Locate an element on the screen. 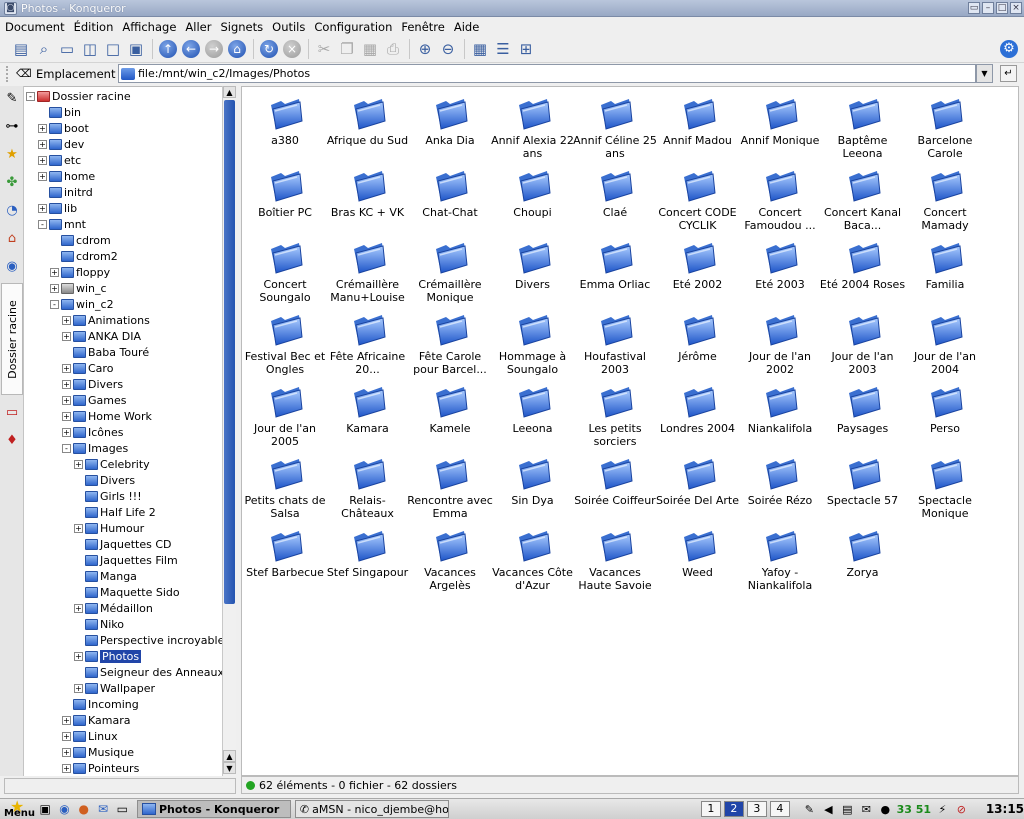 This screenshot has height=819, width=1024. tree-item: + Musique is located at coordinates (98, 752).